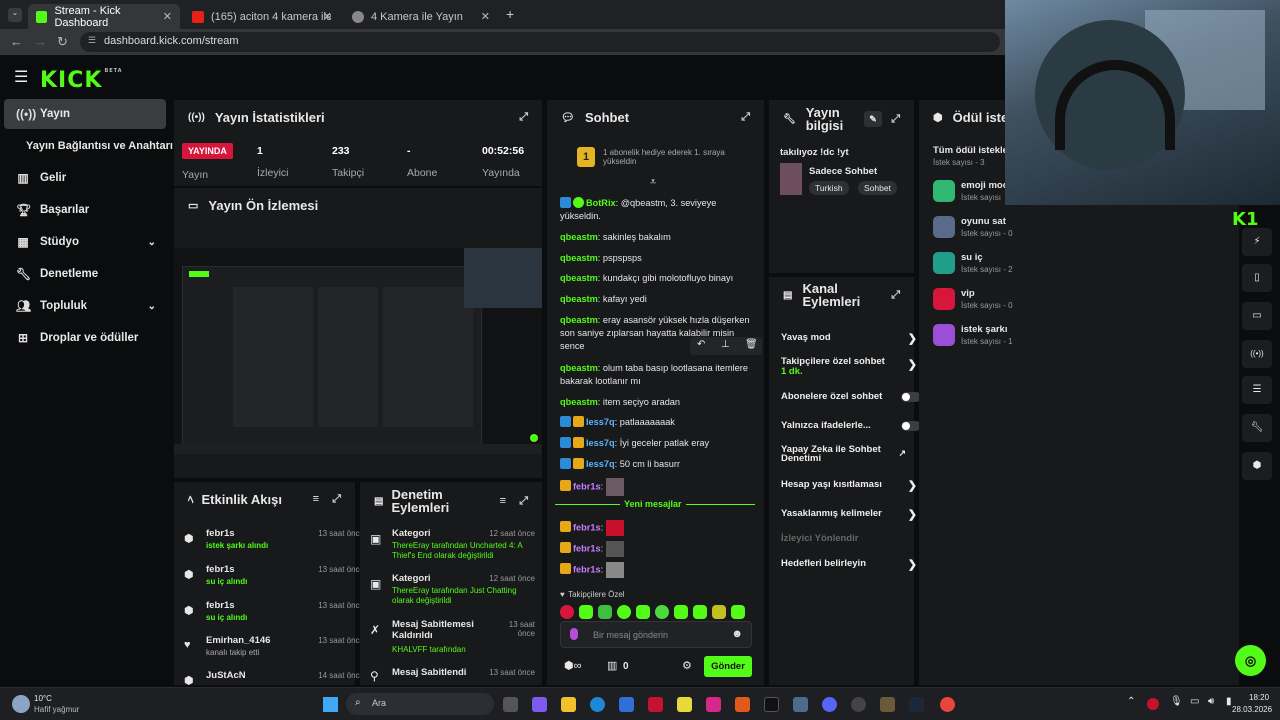 This screenshot has height=720, width=1280. Describe the element at coordinates (540, 42) in the screenshot. I see `url-field: ☰ dashboard.kick.com/stream` at that location.